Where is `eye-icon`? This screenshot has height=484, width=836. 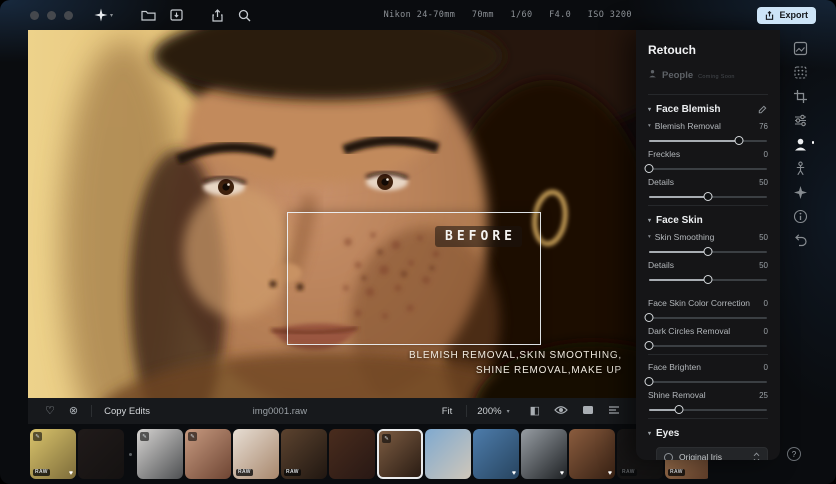 eye-icon is located at coordinates (561, 409).